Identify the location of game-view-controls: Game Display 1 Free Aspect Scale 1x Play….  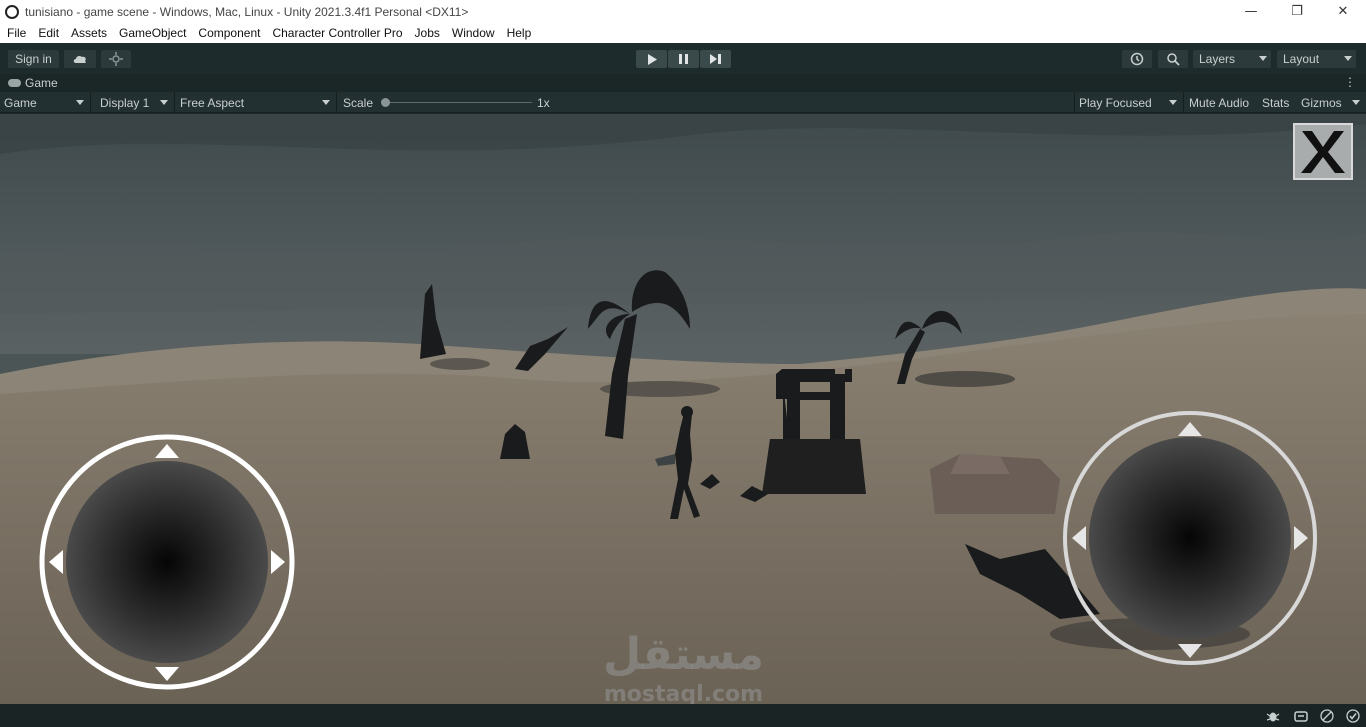
(683, 102).